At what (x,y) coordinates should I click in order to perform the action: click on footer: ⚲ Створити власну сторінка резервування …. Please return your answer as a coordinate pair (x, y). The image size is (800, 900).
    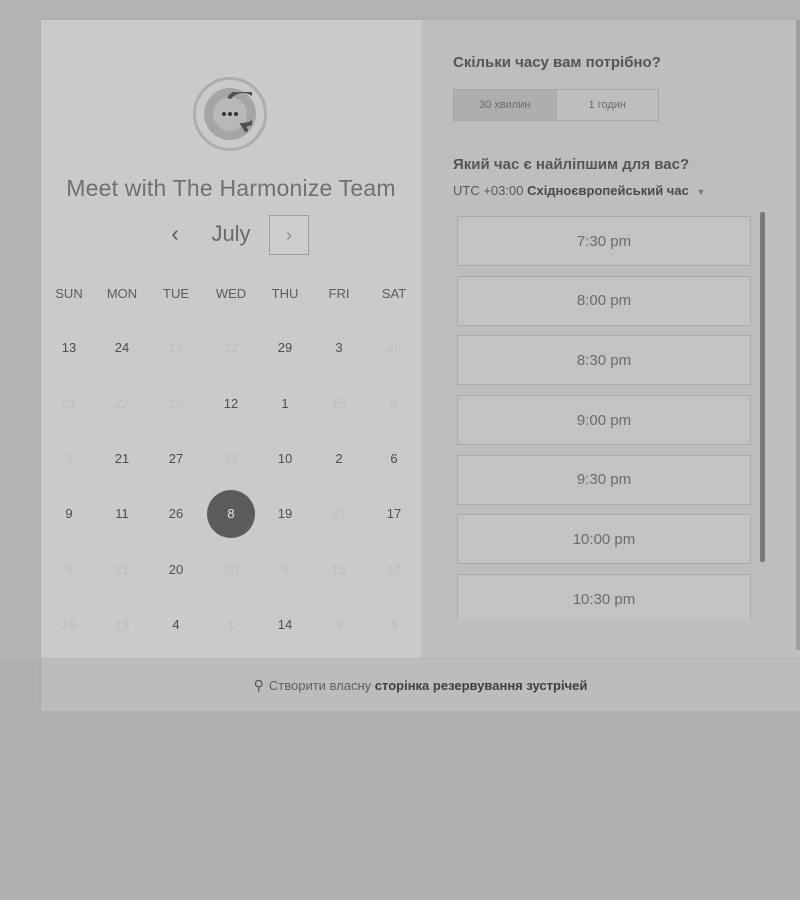
    Looking at the image, I should click on (420, 684).